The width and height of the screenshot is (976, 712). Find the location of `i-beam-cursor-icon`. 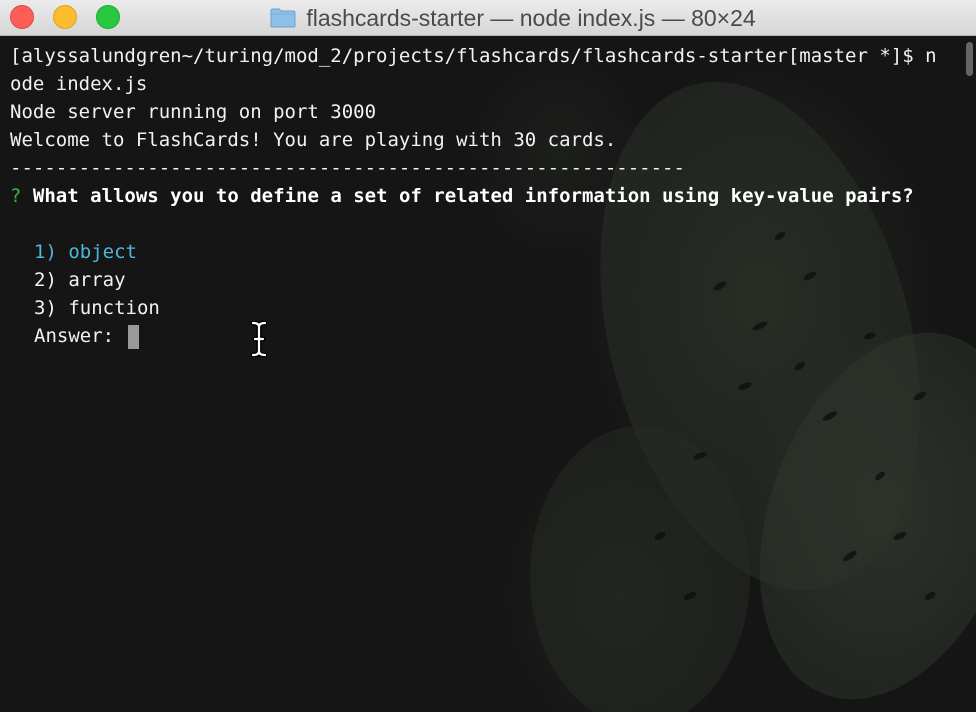

i-beam-cursor-icon is located at coordinates (259, 339).